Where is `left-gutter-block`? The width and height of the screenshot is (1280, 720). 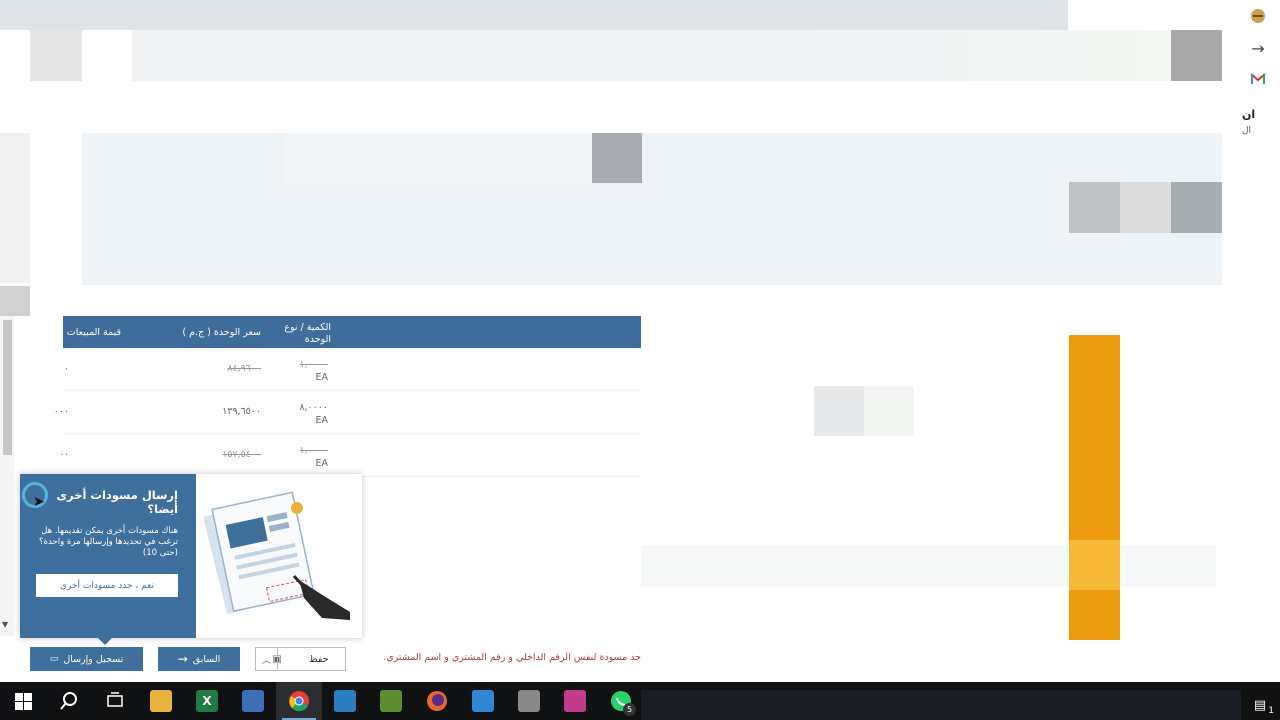
left-gutter-block is located at coordinates (15, 301).